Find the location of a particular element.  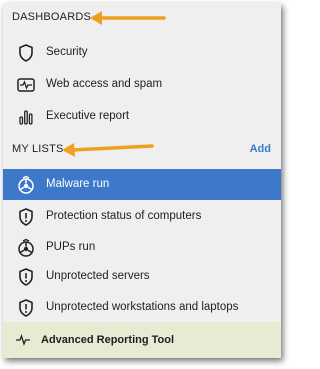

sidebar-item-unprotected-workstations: Unprotected workstations and laptops is located at coordinates (142, 307).